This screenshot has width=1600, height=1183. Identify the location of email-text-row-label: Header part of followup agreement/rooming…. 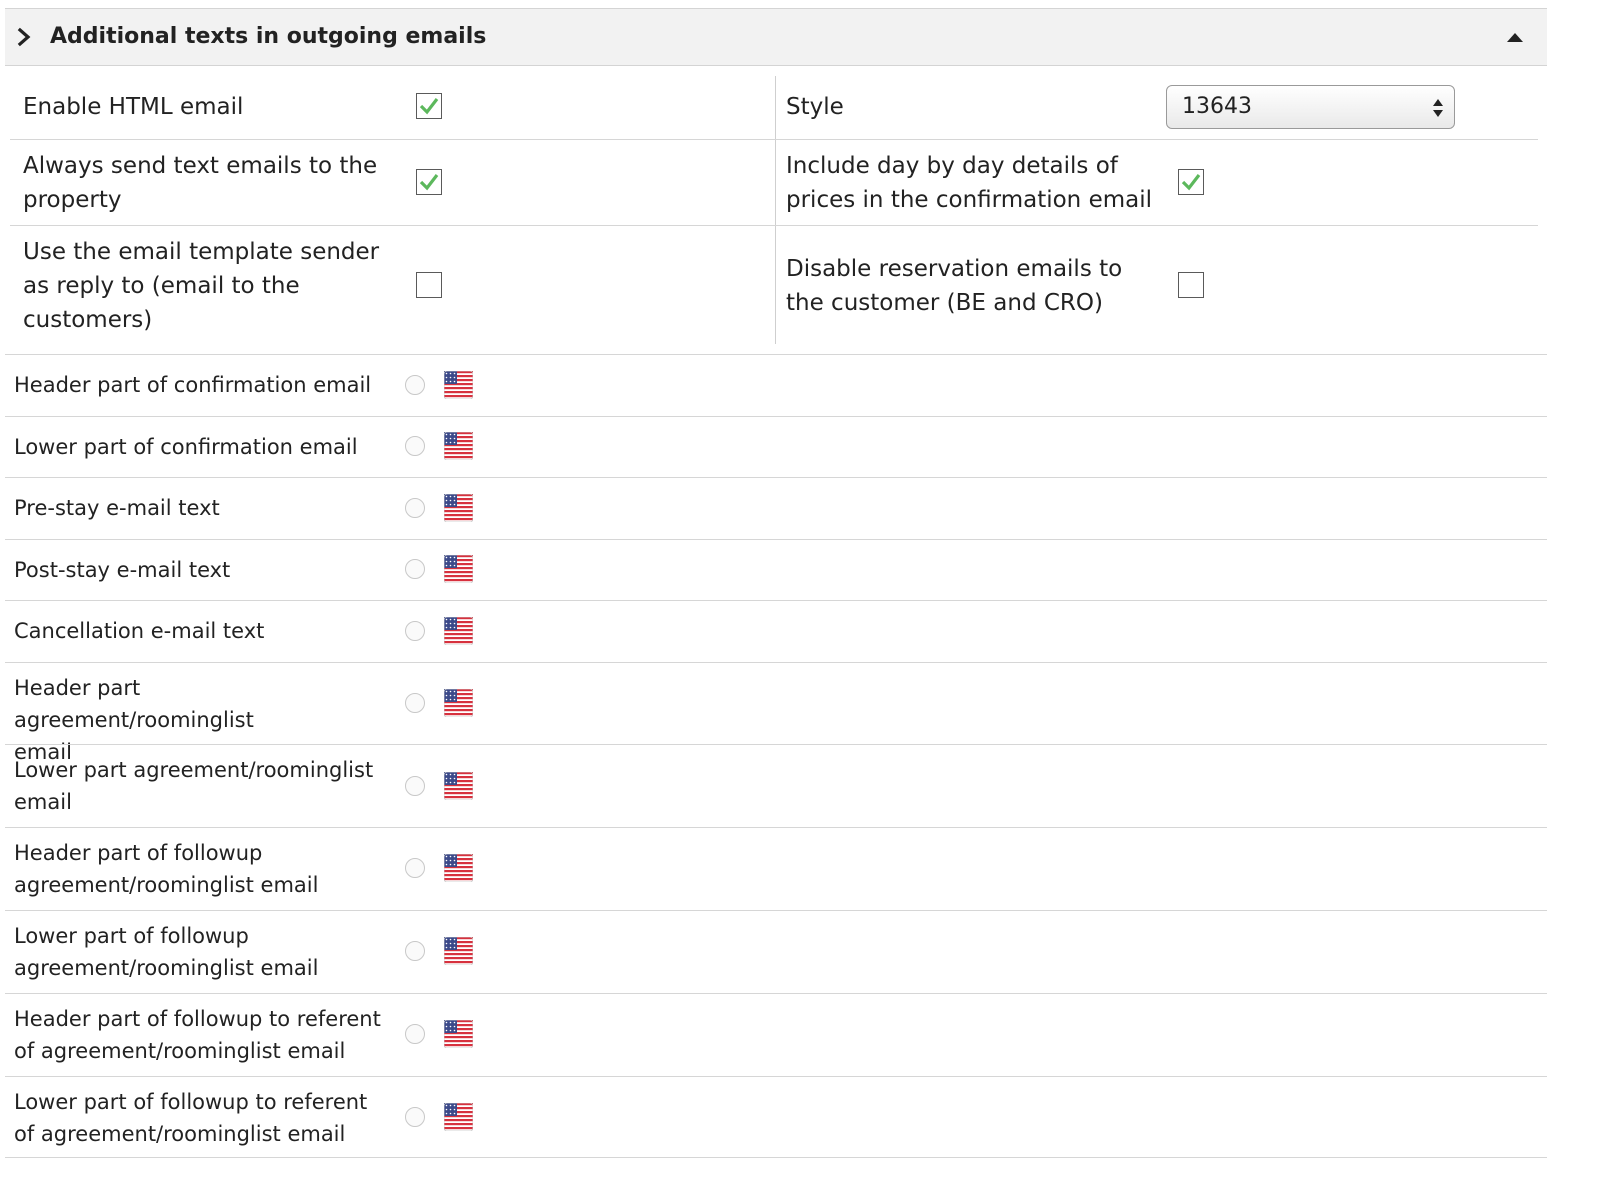
(199, 869).